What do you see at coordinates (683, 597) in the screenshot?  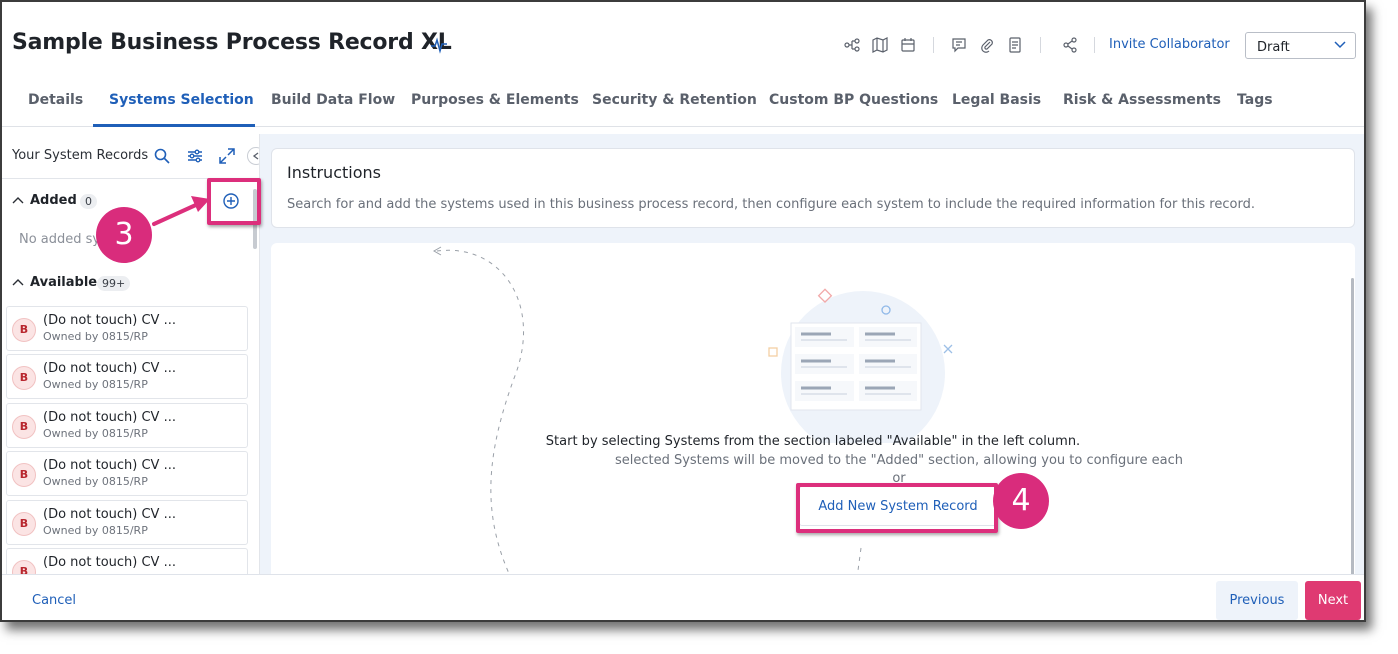 I see `footer-bar: Cancel Previous Next` at bounding box center [683, 597].